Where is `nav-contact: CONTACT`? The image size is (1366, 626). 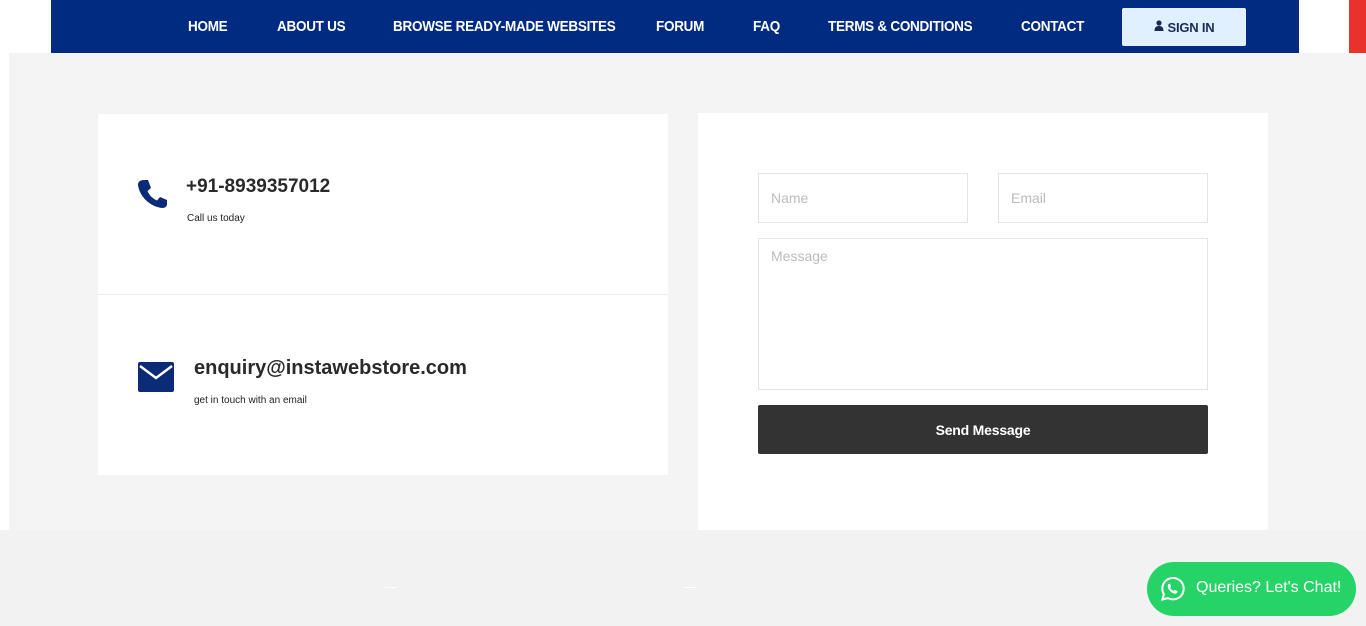
nav-contact: CONTACT is located at coordinates (1052, 26).